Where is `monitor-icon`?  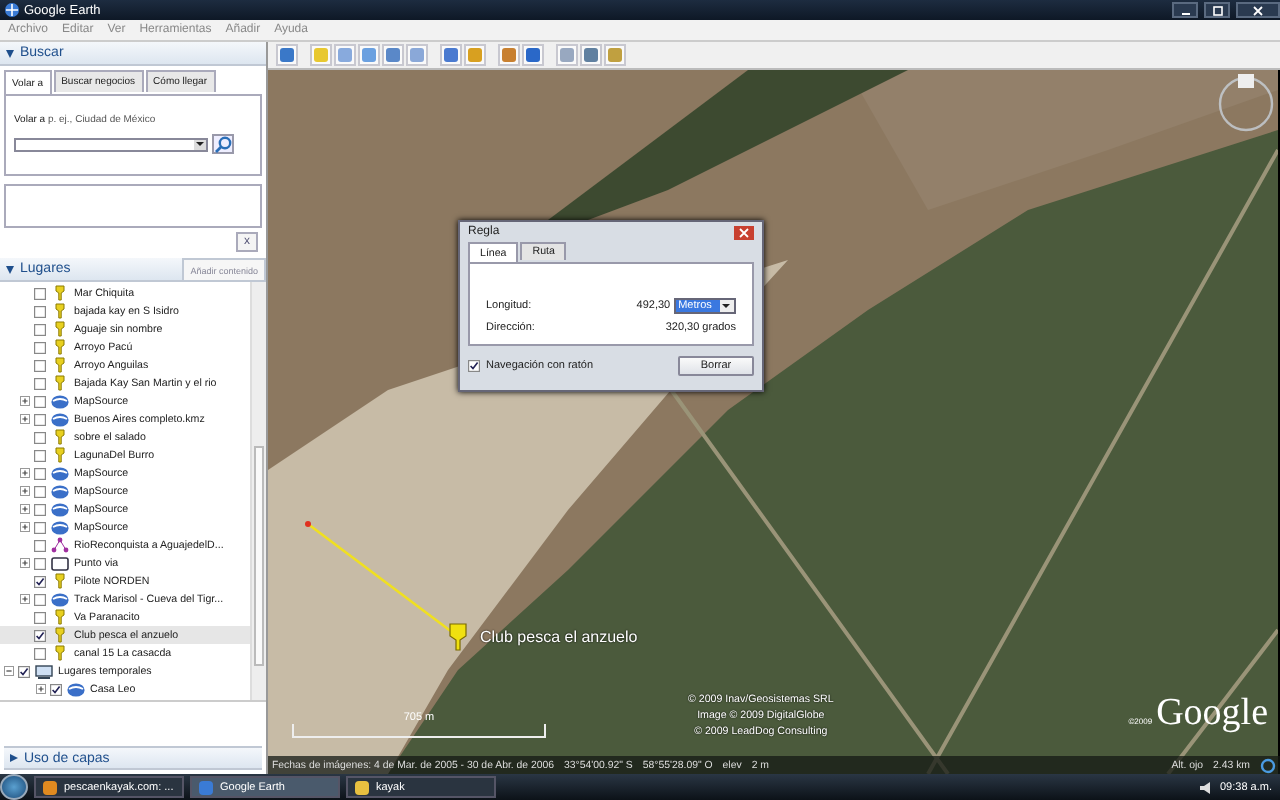
monitor-icon is located at coordinates (60, 563).